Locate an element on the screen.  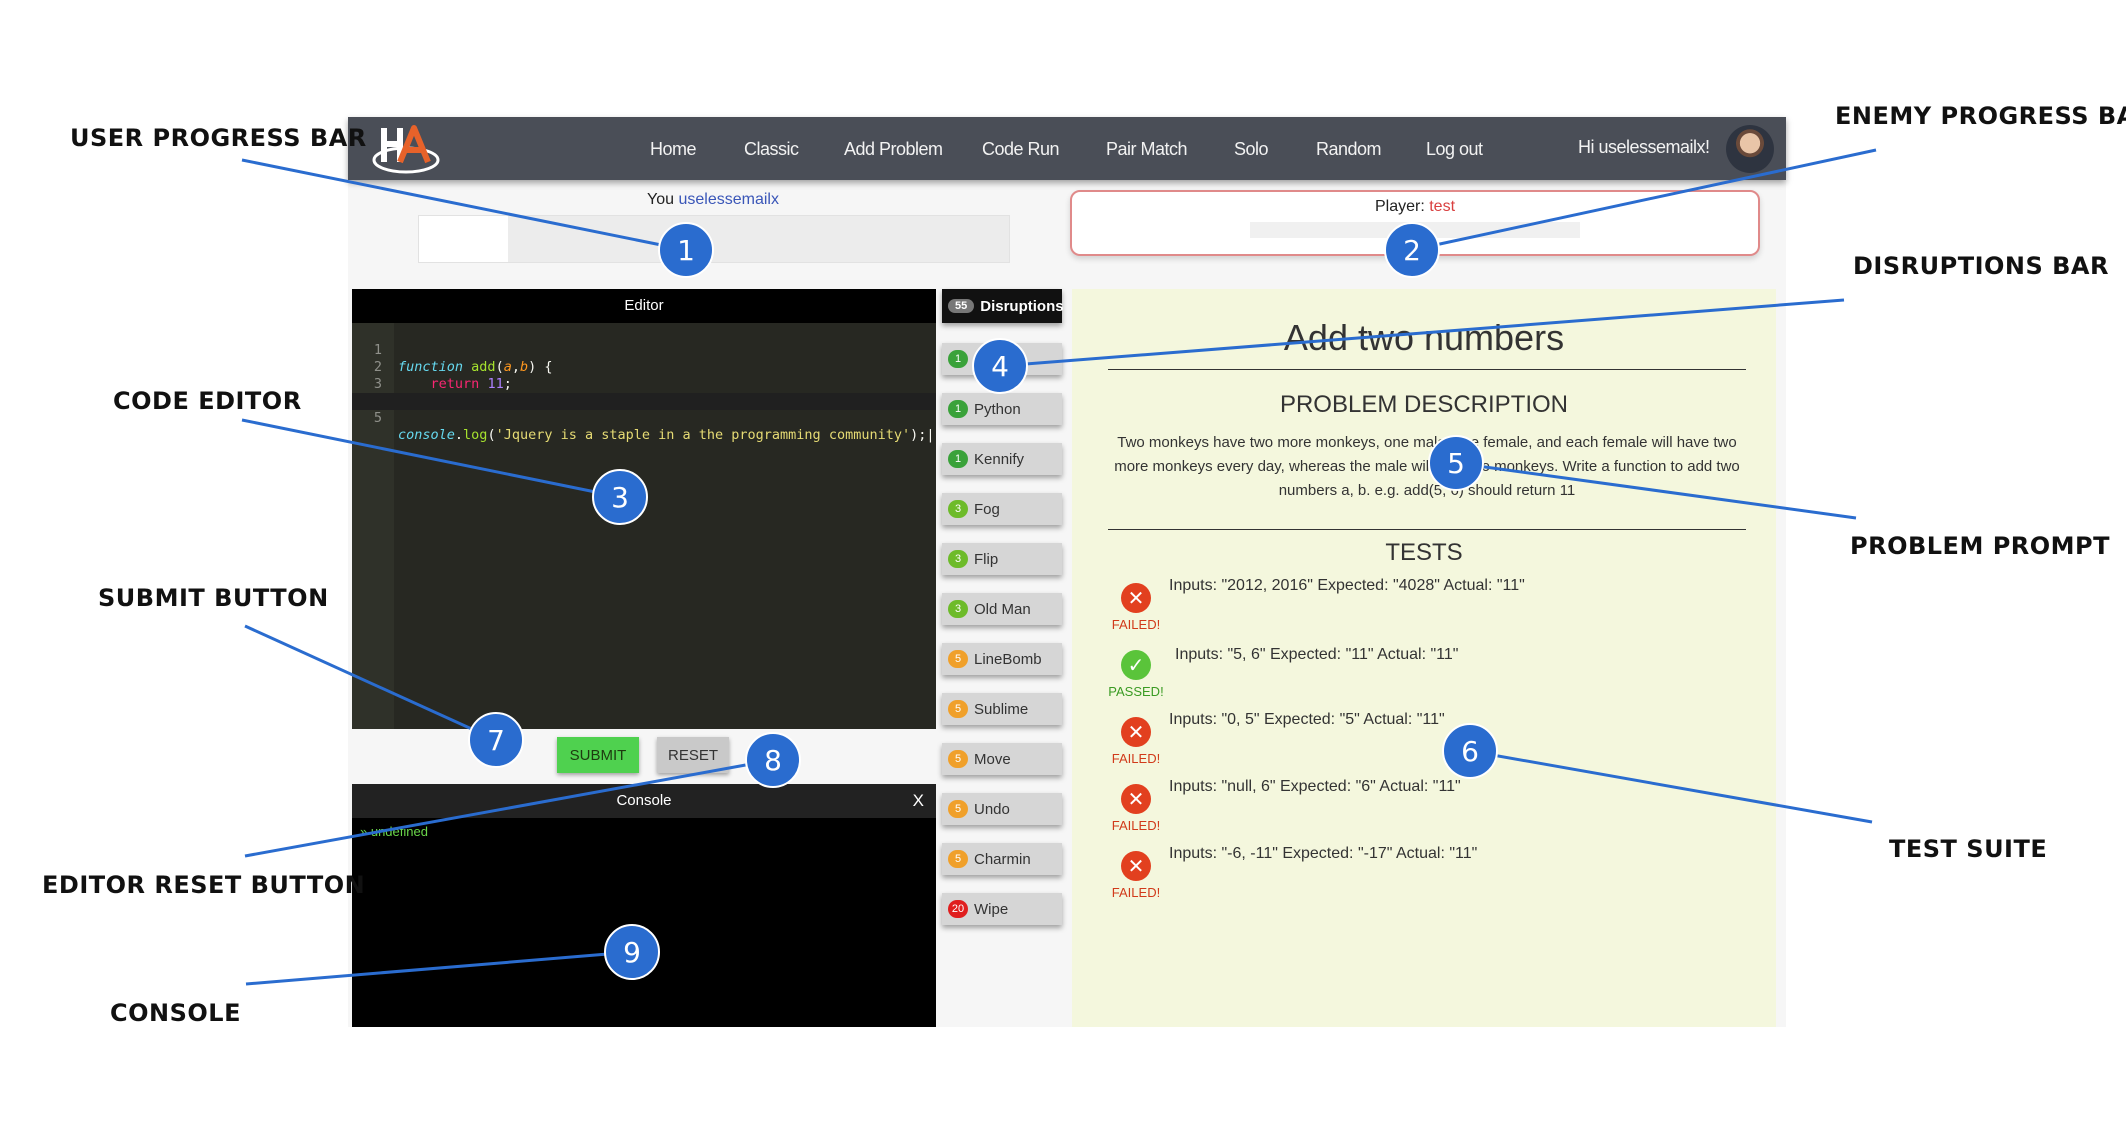
nav-random: Random is located at coordinates (1349, 149).